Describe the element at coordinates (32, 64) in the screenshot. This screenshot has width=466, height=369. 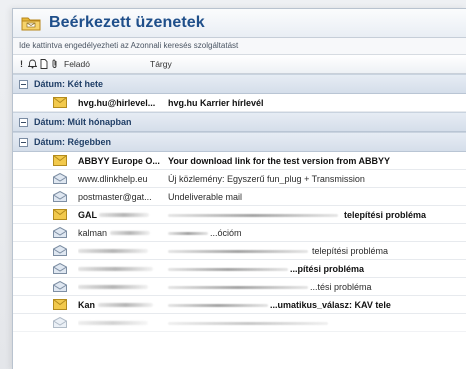
I see `bell-icon` at that location.